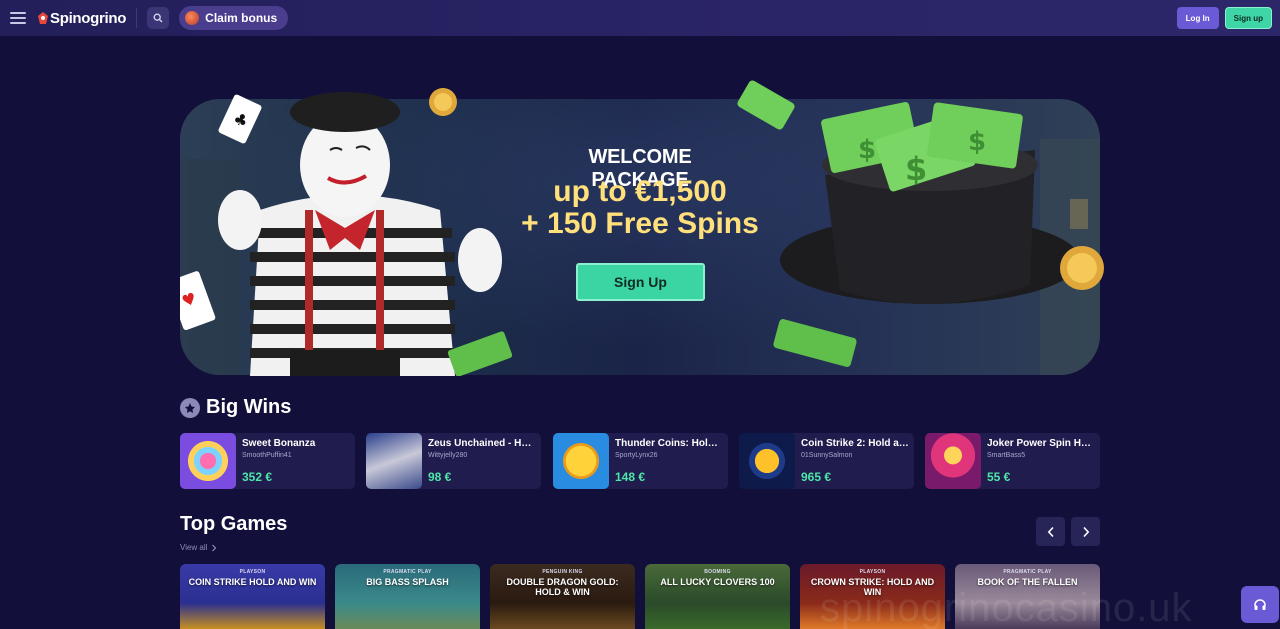 The image size is (1280, 629). What do you see at coordinates (669, 443) in the screenshot?
I see `win-game-name: Thunder Coins: Hold and Win` at bounding box center [669, 443].